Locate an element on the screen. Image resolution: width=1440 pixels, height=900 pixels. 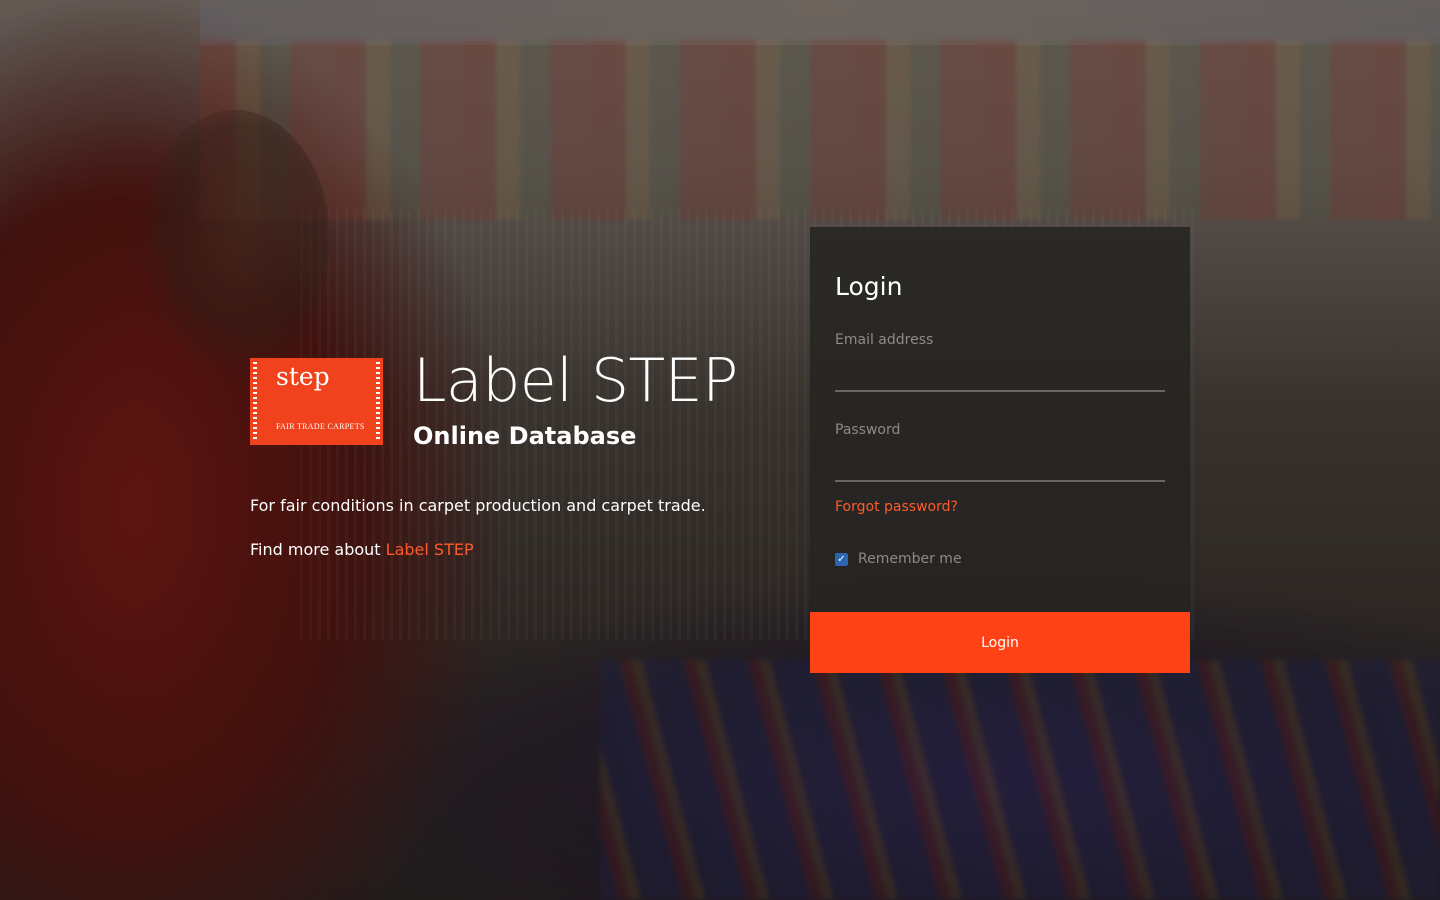
step-logo: step FAIR TRADE CARPETS is located at coordinates (316, 401).